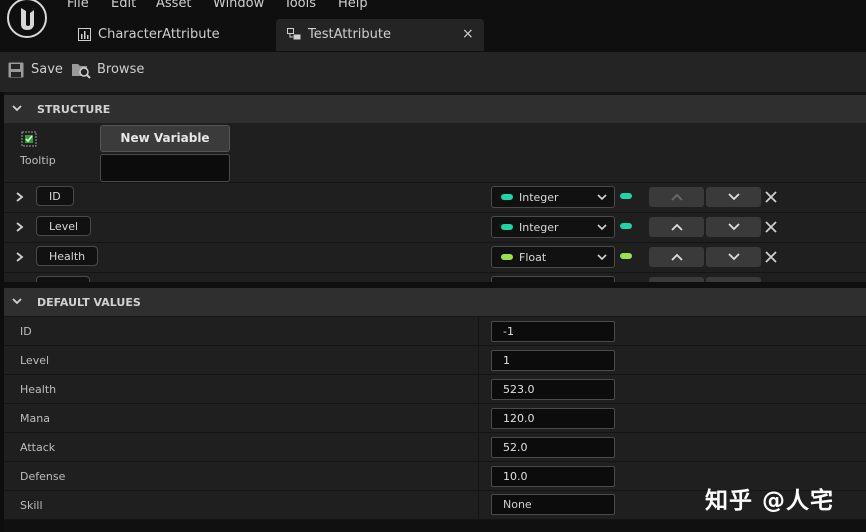  What do you see at coordinates (433, 72) in the screenshot?
I see `toolbar: Save Browse` at bounding box center [433, 72].